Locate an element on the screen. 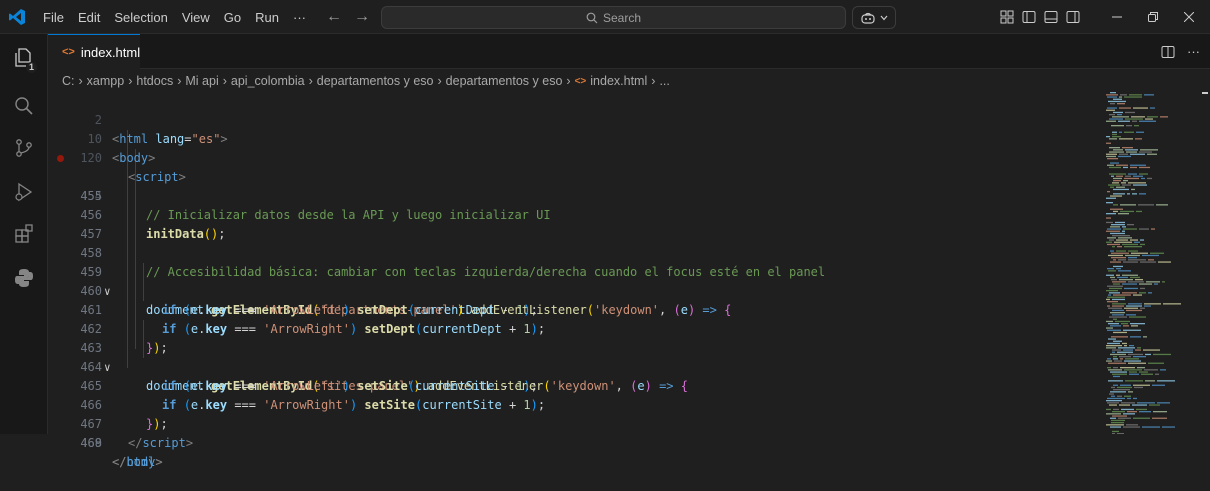 This screenshot has width=1210, height=491. menu-run: Run is located at coordinates (267, 17).